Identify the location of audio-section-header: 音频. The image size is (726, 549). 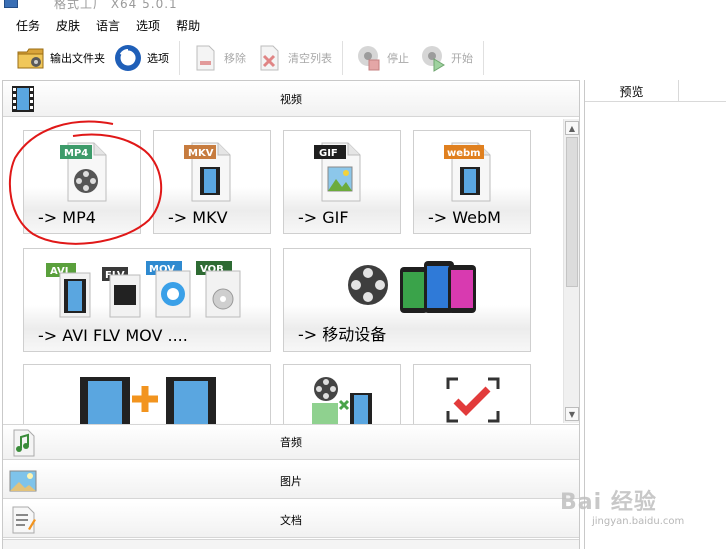
(291, 442).